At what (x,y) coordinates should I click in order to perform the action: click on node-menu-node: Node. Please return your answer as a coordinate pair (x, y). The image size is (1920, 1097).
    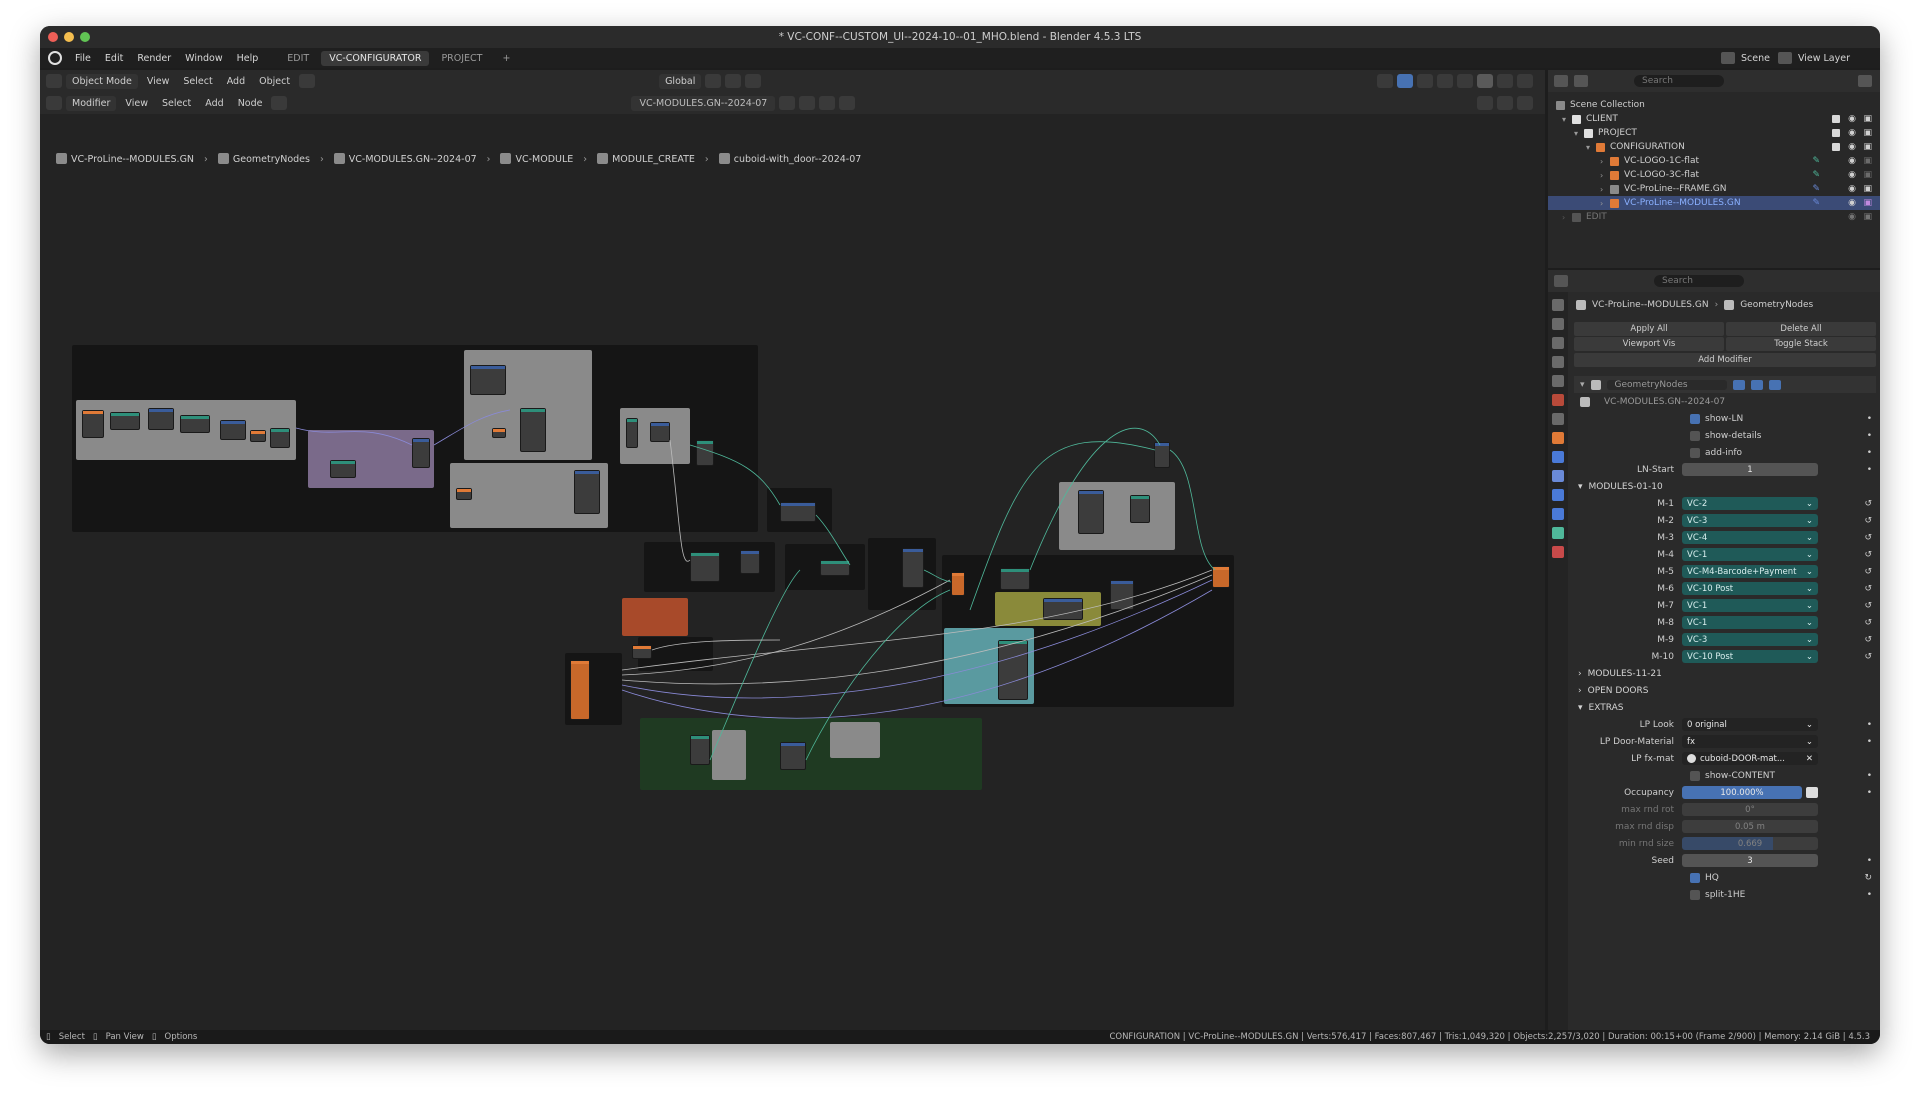
    Looking at the image, I should click on (250, 103).